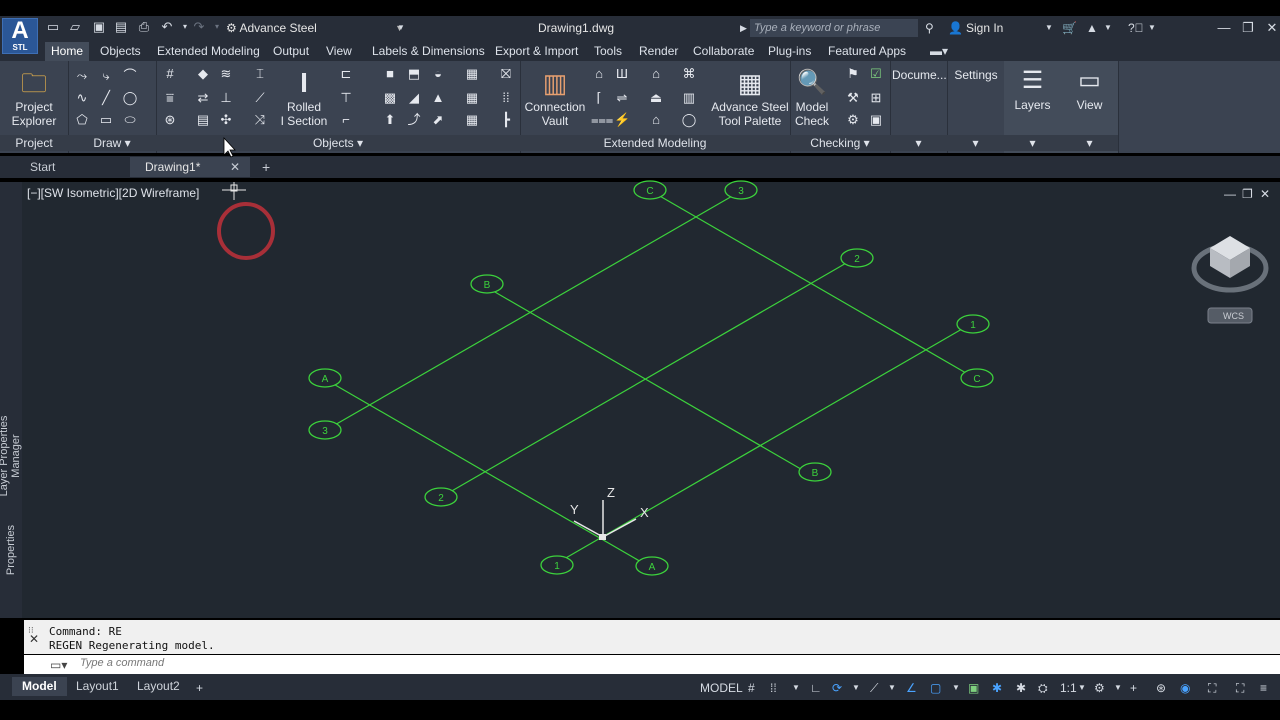 The height and width of the screenshot is (720, 1280). What do you see at coordinates (20, 47) in the screenshot?
I see `app-logo-sub: STL` at bounding box center [20, 47].